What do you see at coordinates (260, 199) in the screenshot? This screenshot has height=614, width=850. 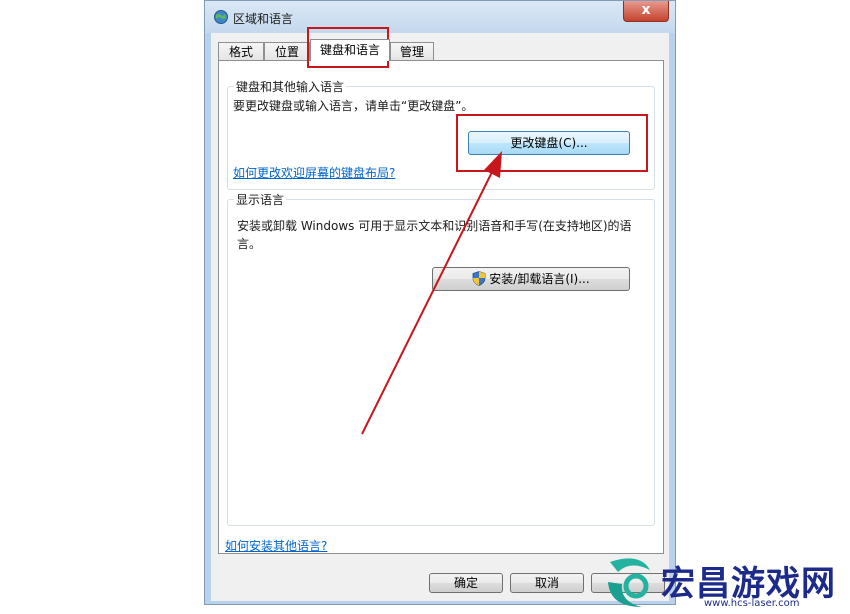 I see `display-group-legend: 显示语言` at bounding box center [260, 199].